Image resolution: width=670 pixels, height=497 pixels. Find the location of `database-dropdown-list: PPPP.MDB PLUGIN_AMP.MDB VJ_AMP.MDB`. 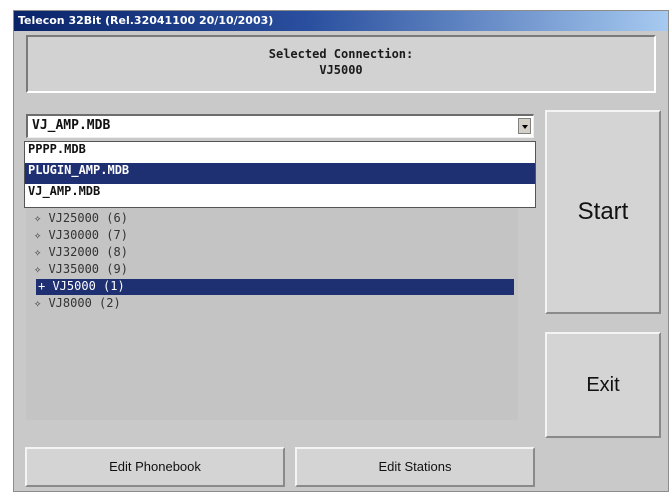

database-dropdown-list: PPPP.MDB PLUGIN_AMP.MDB VJ_AMP.MDB is located at coordinates (280, 174).